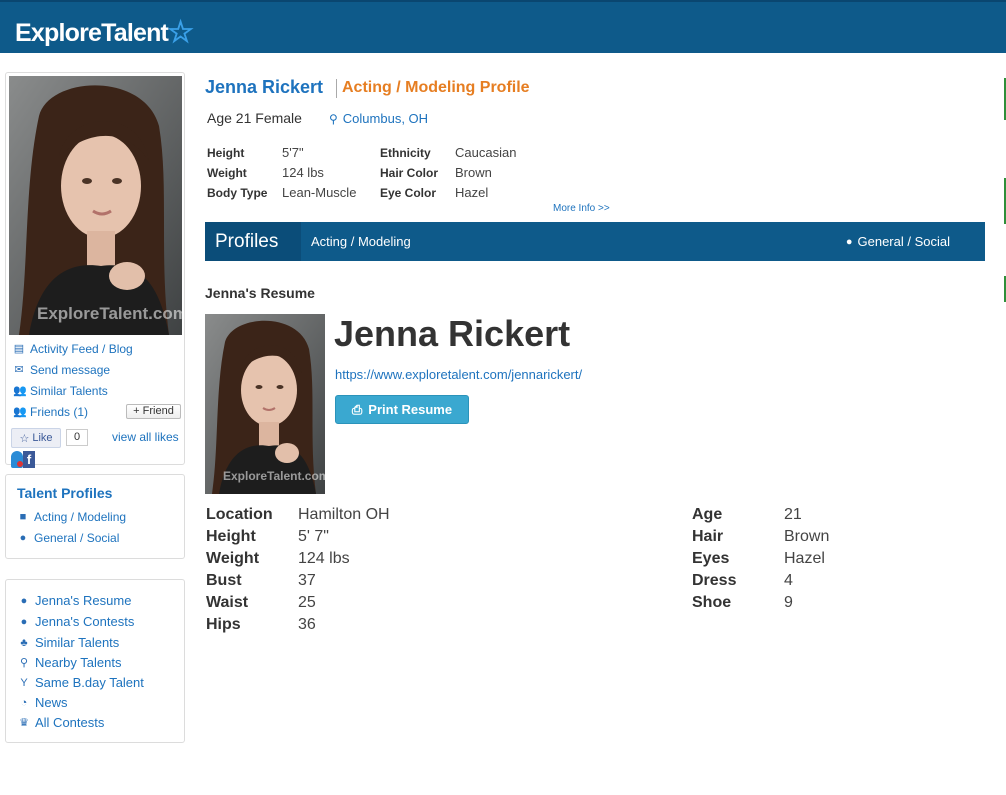 The width and height of the screenshot is (1006, 795). I want to click on view-all-likes-link: view all likes, so click(145, 437).